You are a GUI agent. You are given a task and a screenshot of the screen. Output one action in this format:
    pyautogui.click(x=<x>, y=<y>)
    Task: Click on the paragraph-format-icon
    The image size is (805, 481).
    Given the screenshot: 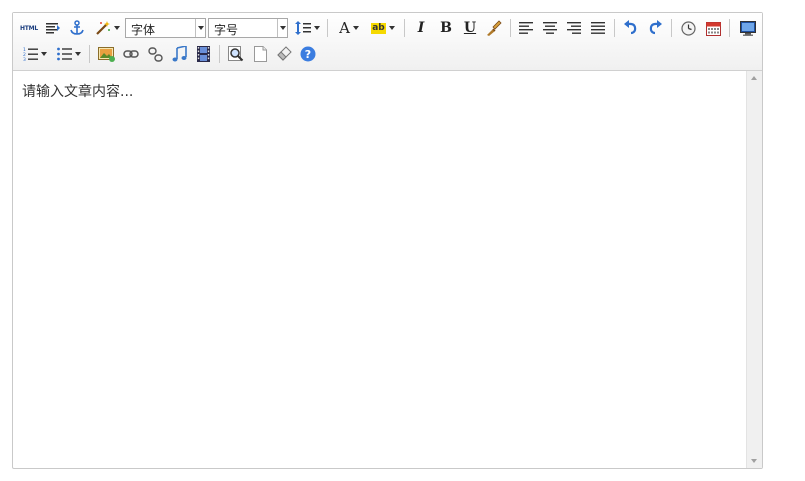 What is the action you would take?
    pyautogui.click(x=53, y=28)
    